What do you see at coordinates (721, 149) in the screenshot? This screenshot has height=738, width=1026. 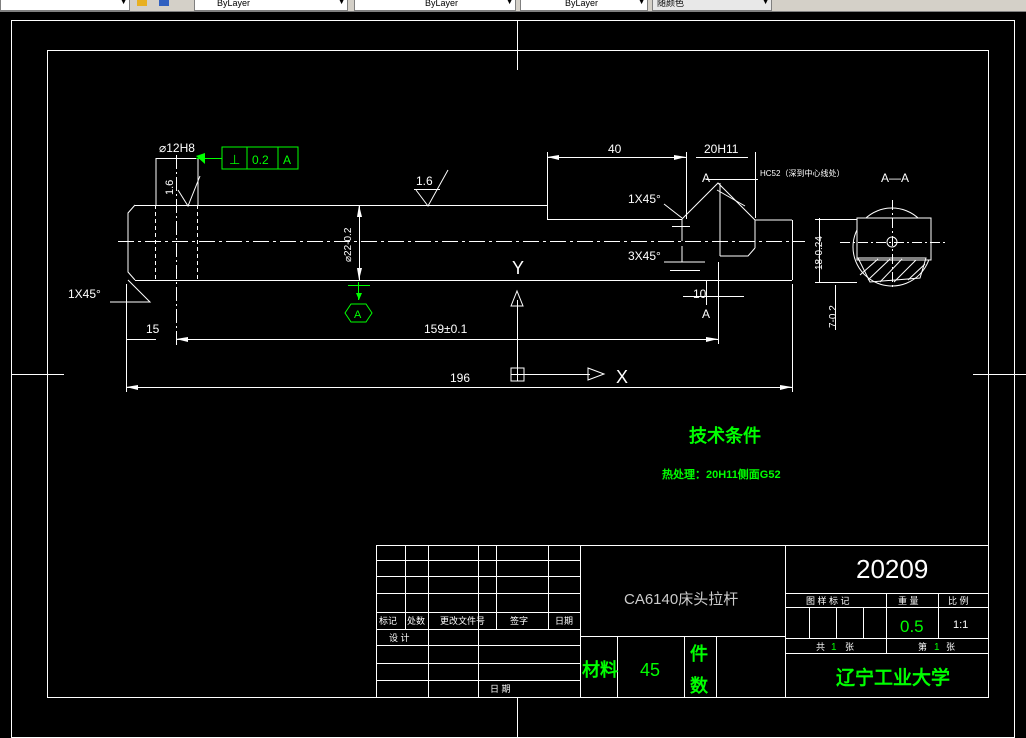 I see `dim-20h11-text: 20H11` at bounding box center [721, 149].